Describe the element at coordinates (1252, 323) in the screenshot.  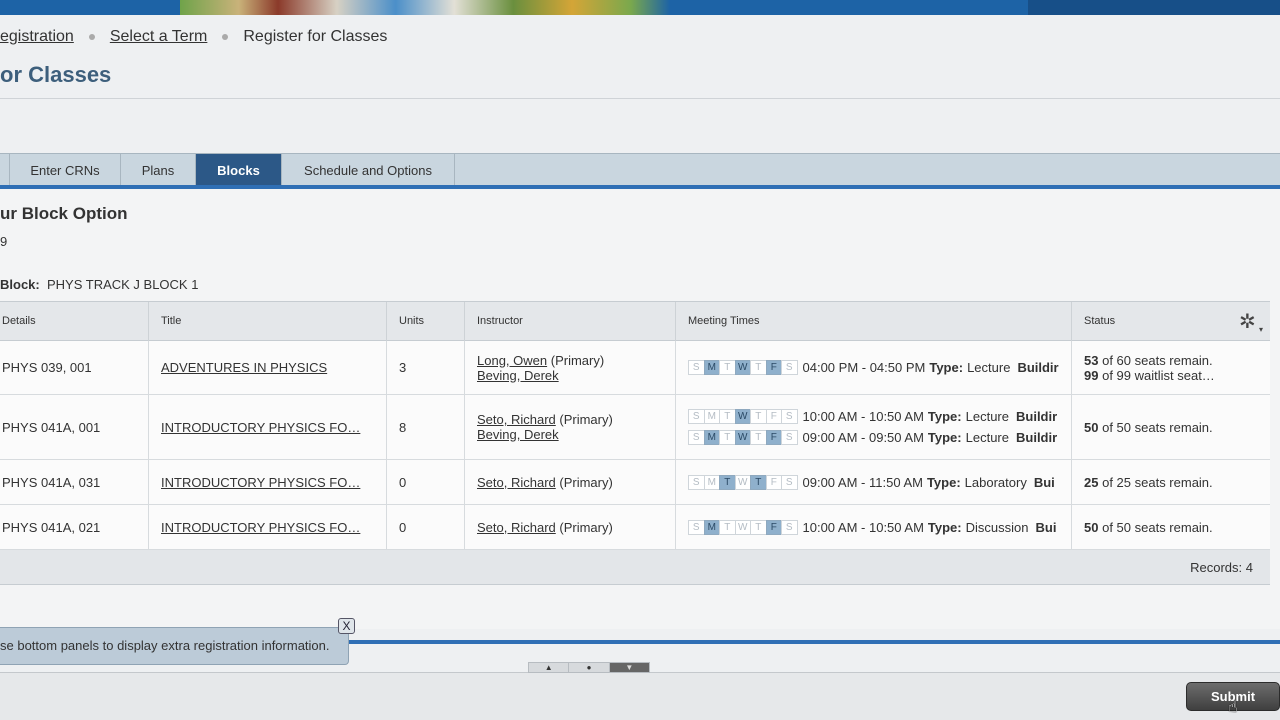
I see `gear-icon: ✲ ▾` at that location.